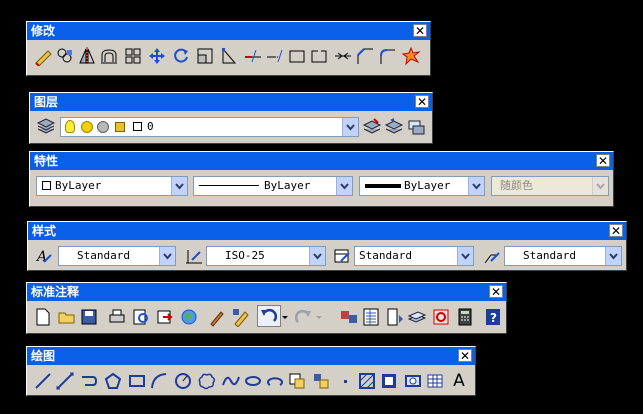 The image size is (643, 414). I want to click on ellipse-arc-icon, so click(275, 381).